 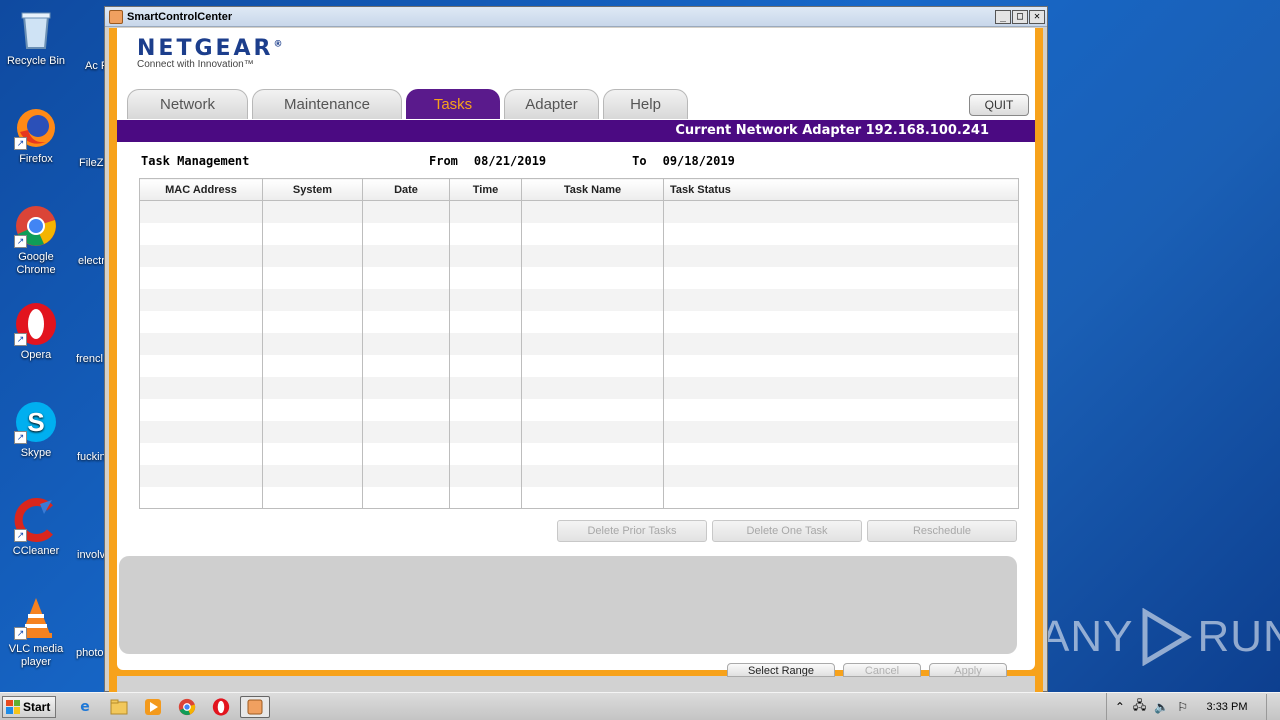 What do you see at coordinates (195, 161) in the screenshot?
I see `task-management-heading: Task Management` at bounding box center [195, 161].